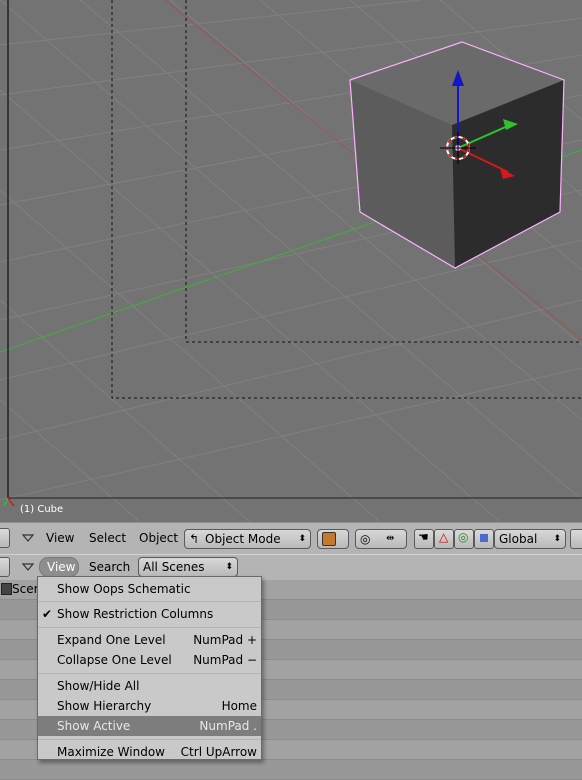  I want to click on object-menu: Object, so click(158, 538).